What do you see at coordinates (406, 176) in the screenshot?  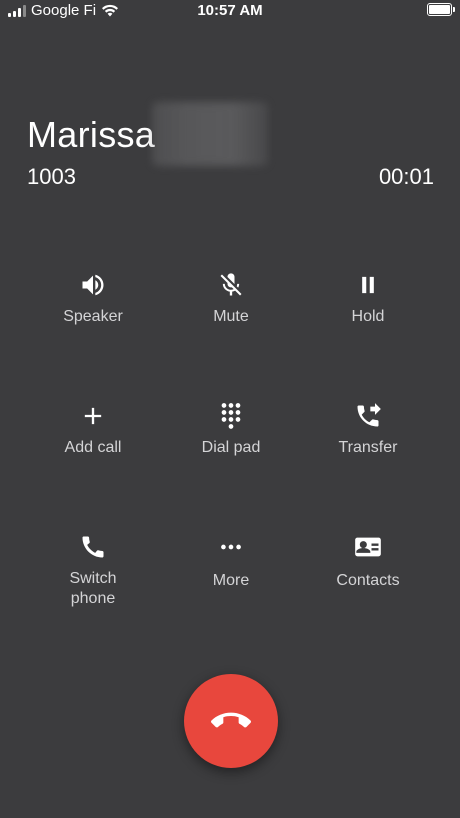 I see `call-timer: 00:01` at bounding box center [406, 176].